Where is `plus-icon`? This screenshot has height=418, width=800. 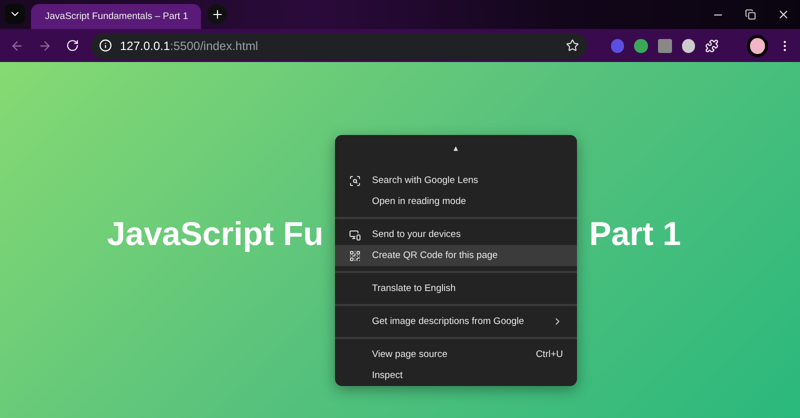
plus-icon is located at coordinates (217, 14).